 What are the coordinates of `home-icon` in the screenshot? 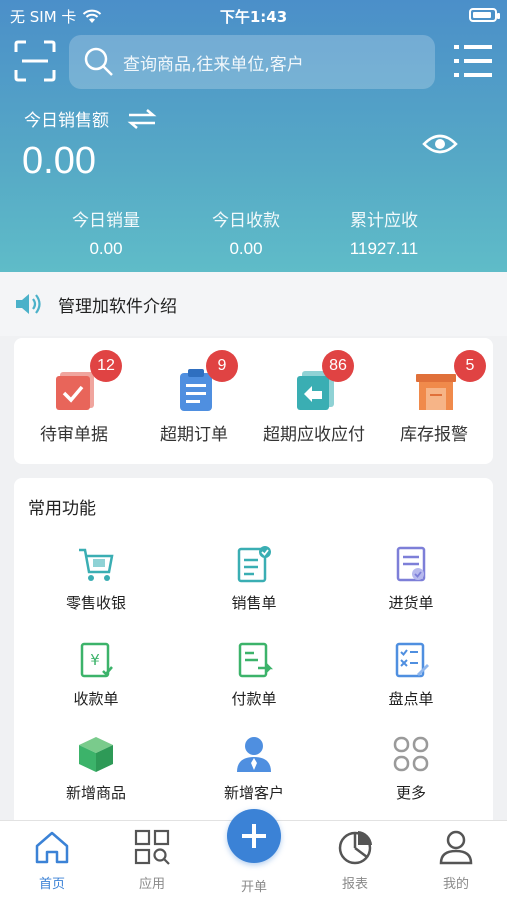 It's located at (52, 847).